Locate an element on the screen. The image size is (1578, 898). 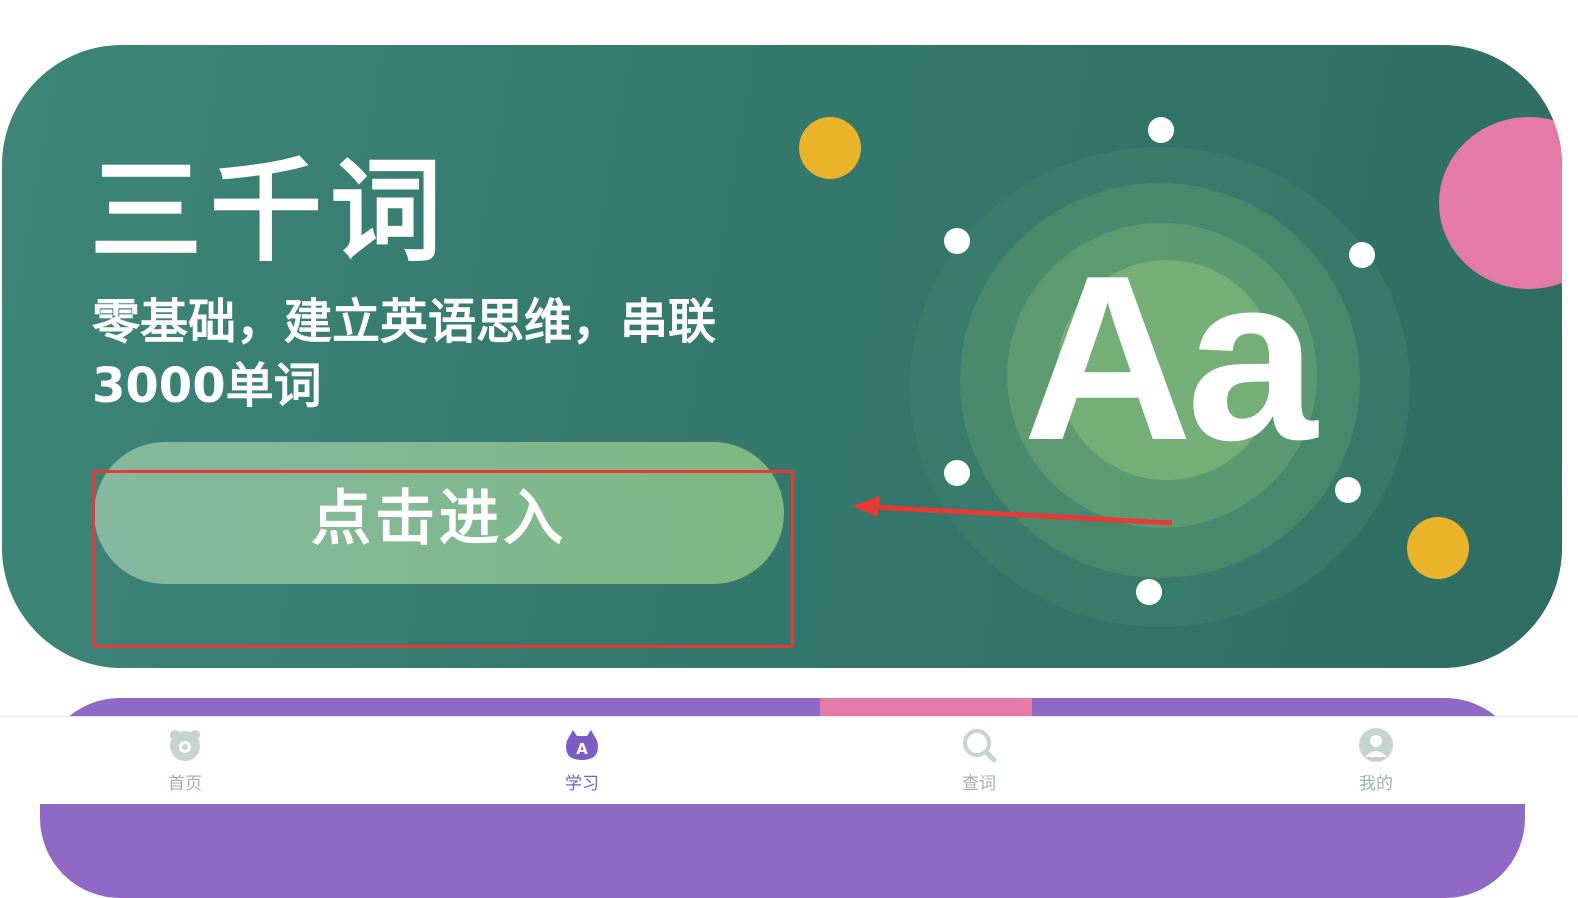
home-icon is located at coordinates (185, 745).